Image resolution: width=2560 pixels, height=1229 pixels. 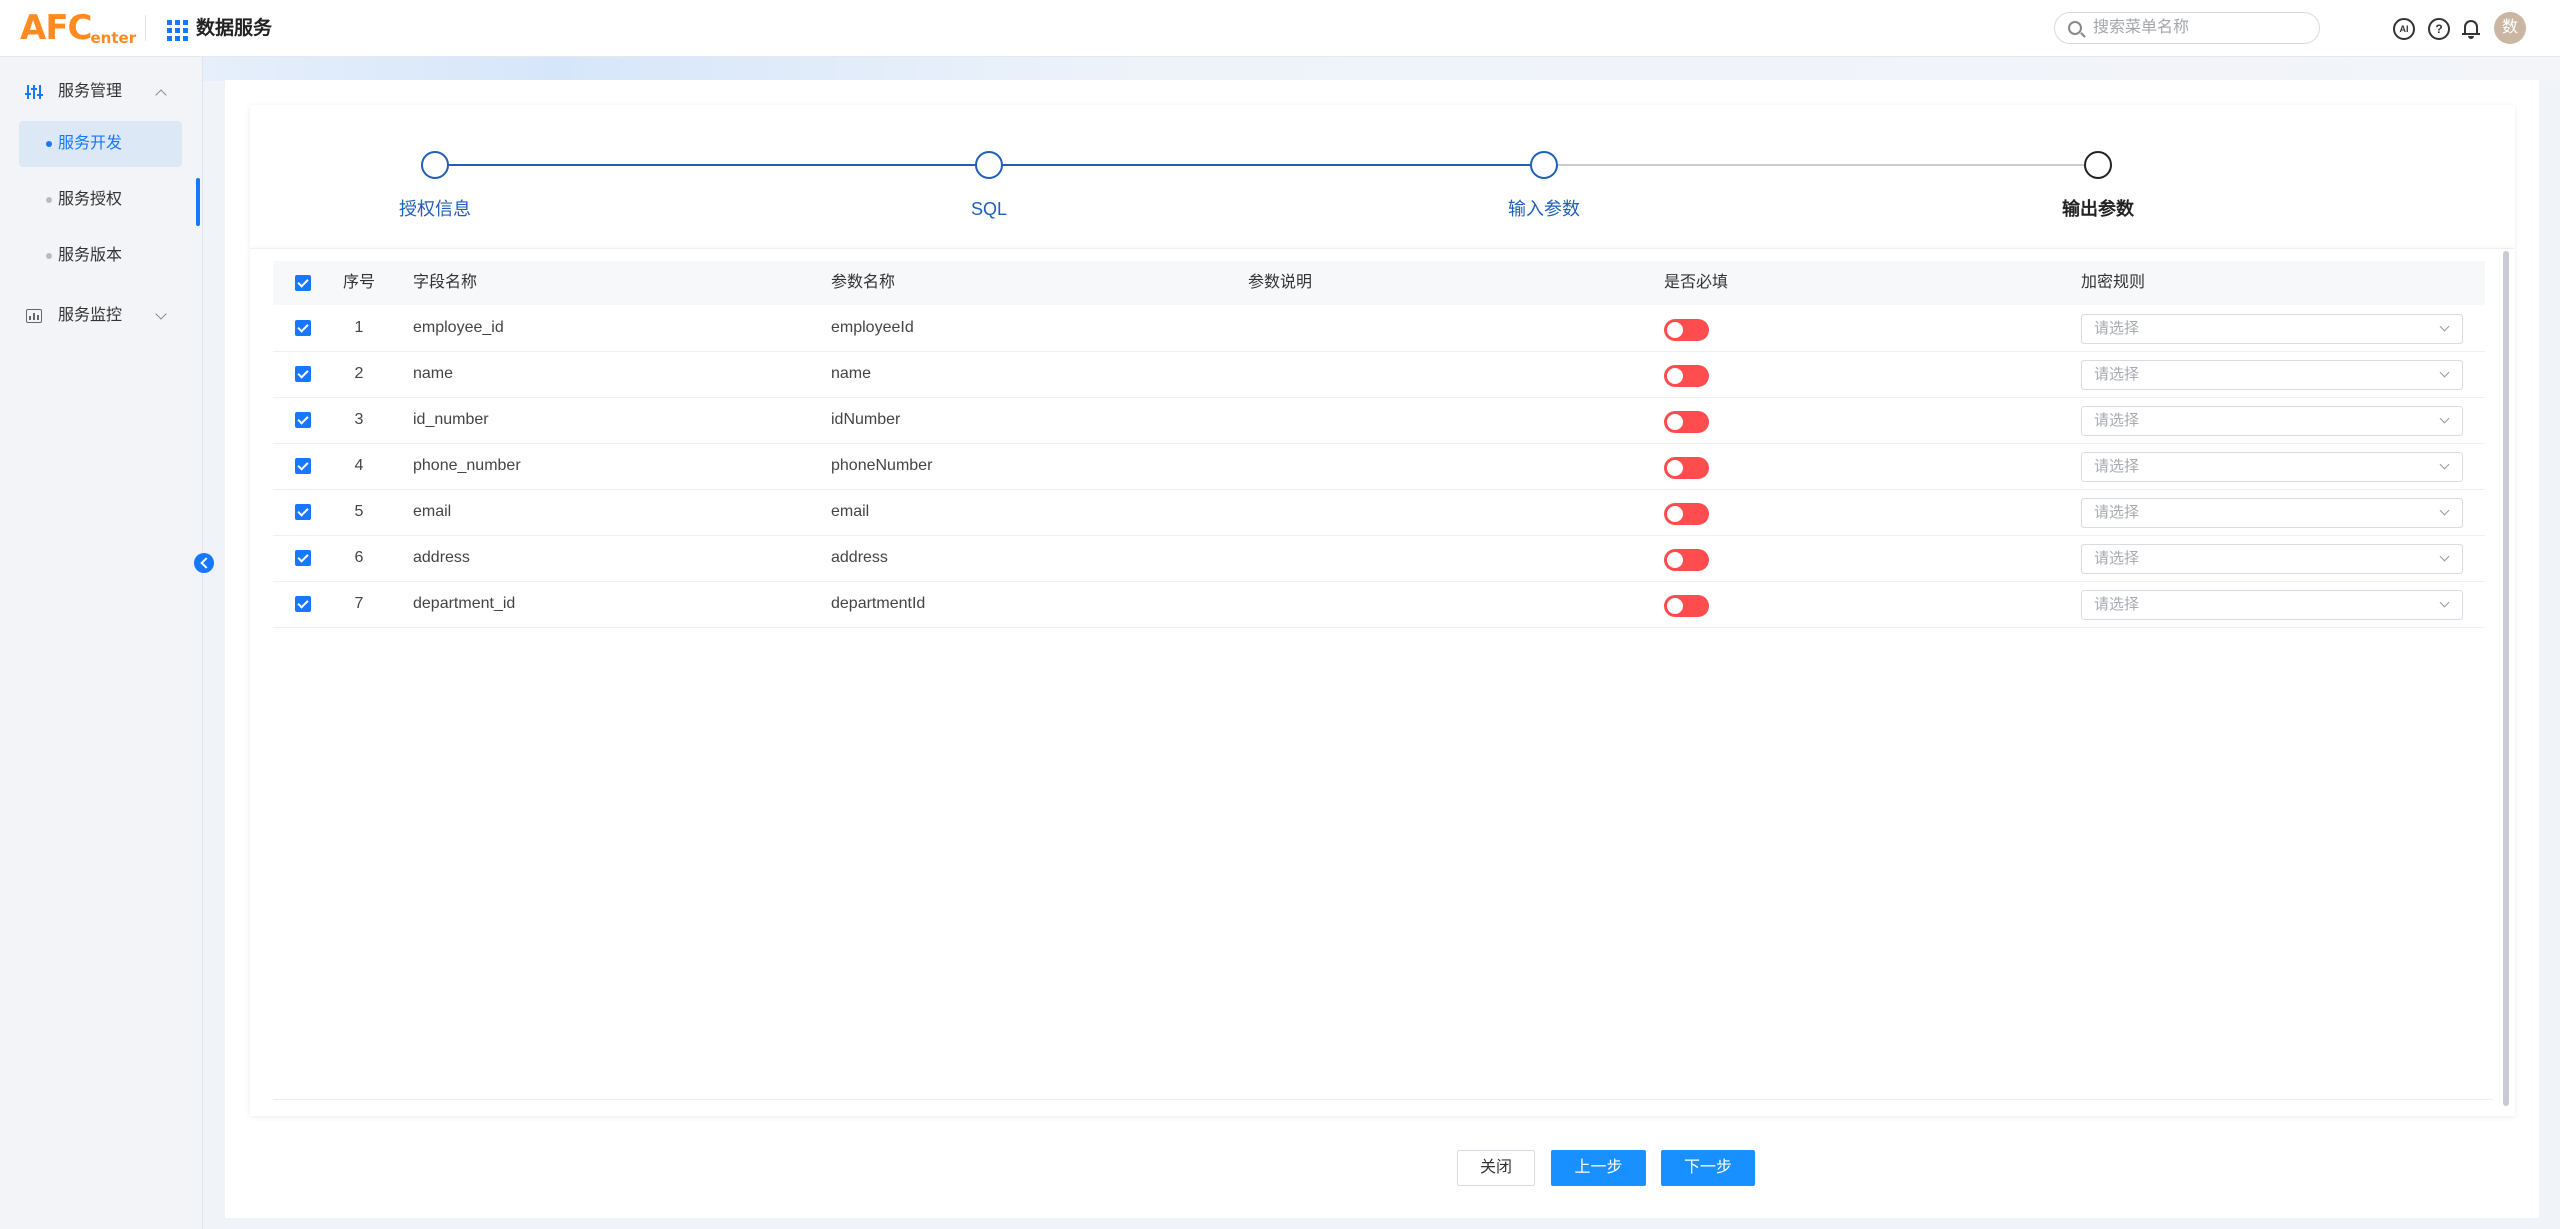 I want to click on close-button: 关闭, so click(x=1496, y=1168).